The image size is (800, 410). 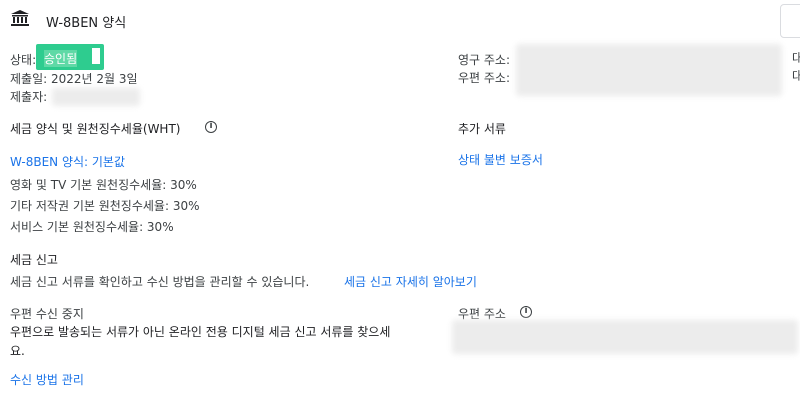 What do you see at coordinates (484, 60) in the screenshot?
I see `permanent-address-label: 영구 주소:` at bounding box center [484, 60].